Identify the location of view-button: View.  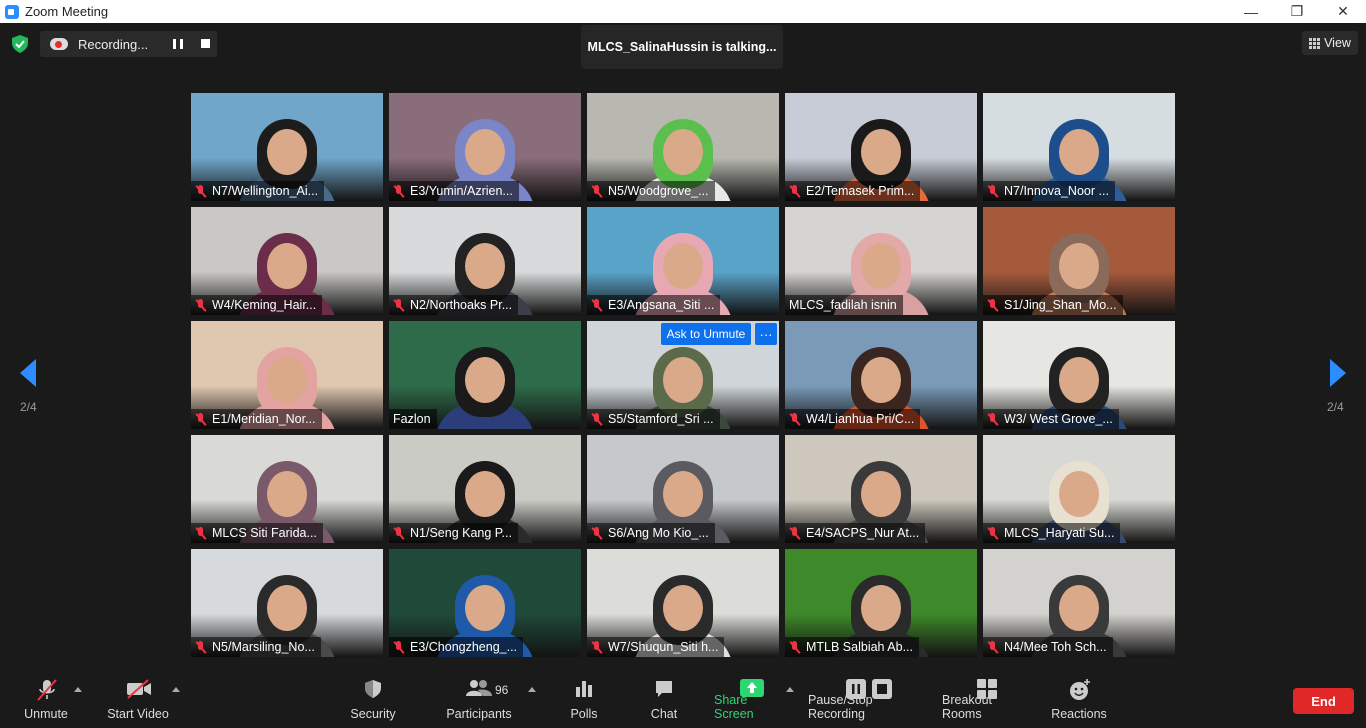
(1330, 43).